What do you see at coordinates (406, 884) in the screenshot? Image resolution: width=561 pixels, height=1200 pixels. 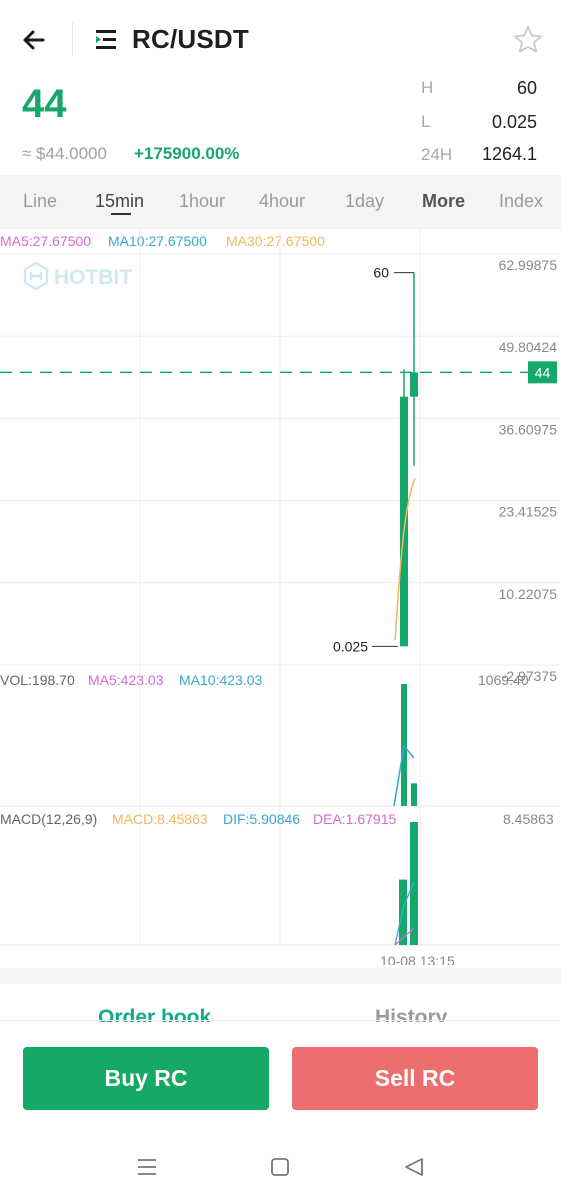 I see `macd-panel` at bounding box center [406, 884].